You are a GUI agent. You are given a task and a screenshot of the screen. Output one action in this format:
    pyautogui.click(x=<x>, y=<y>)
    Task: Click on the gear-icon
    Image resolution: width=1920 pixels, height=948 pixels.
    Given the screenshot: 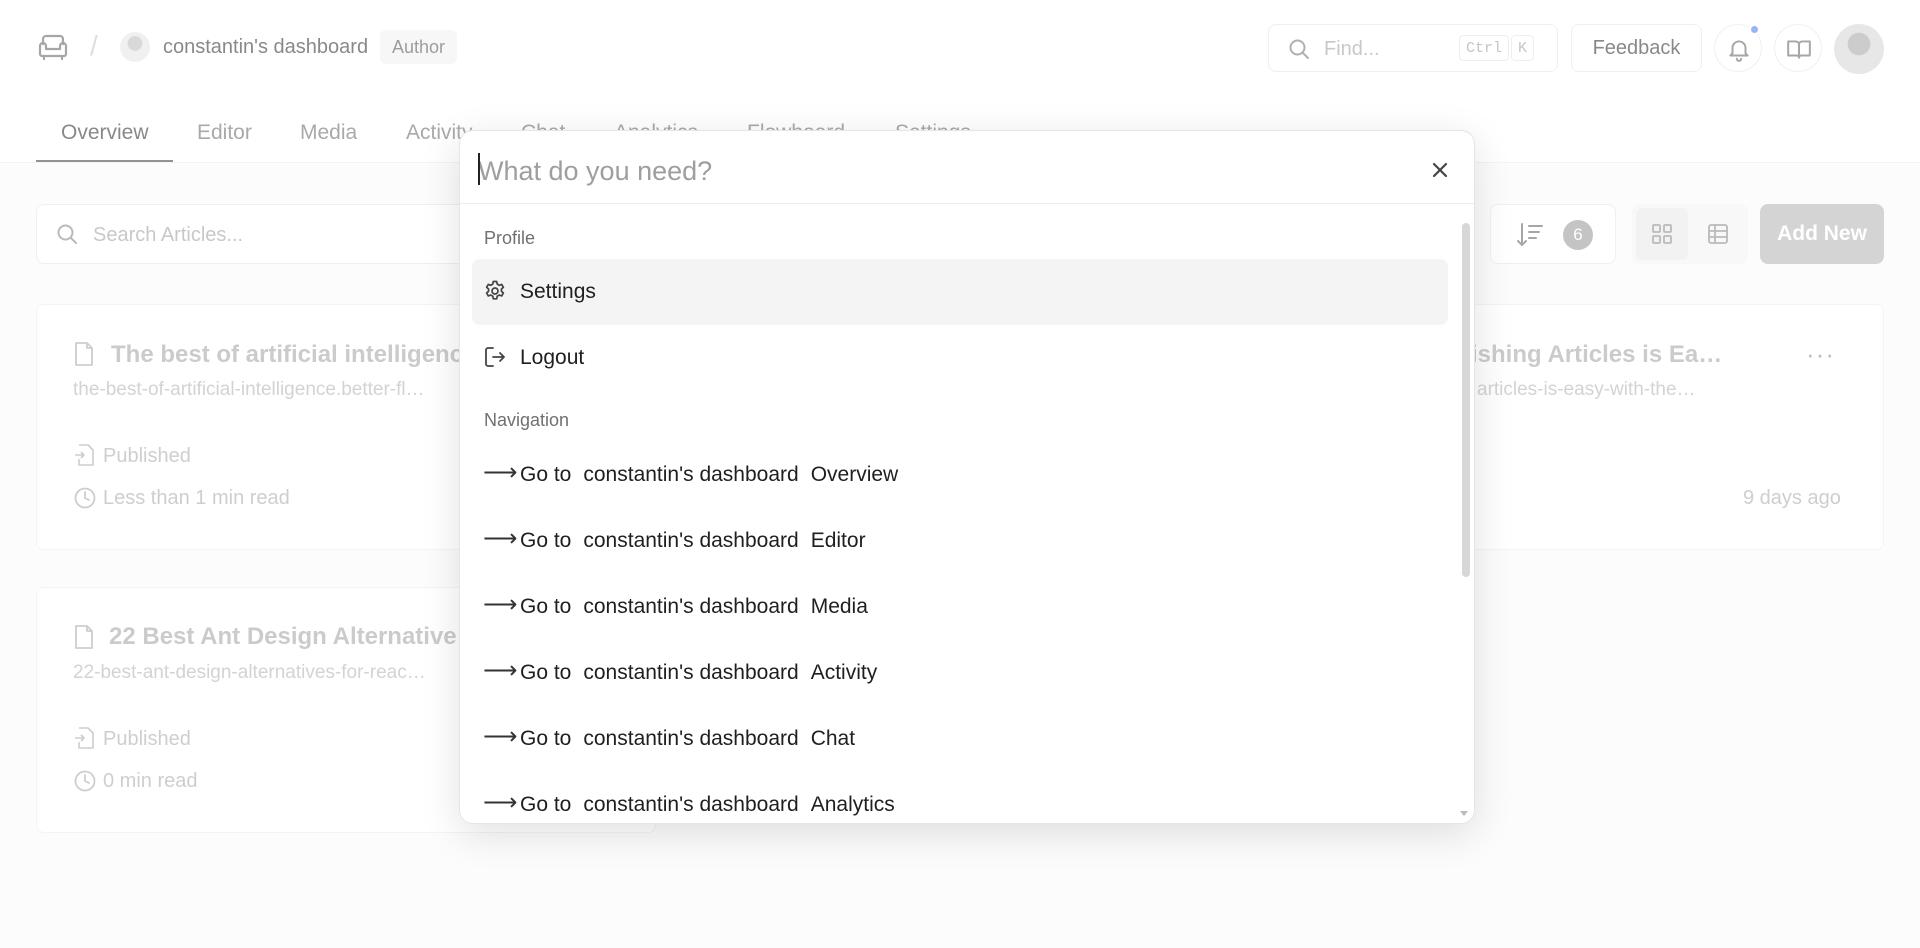 What is the action you would take?
    pyautogui.click(x=495, y=290)
    